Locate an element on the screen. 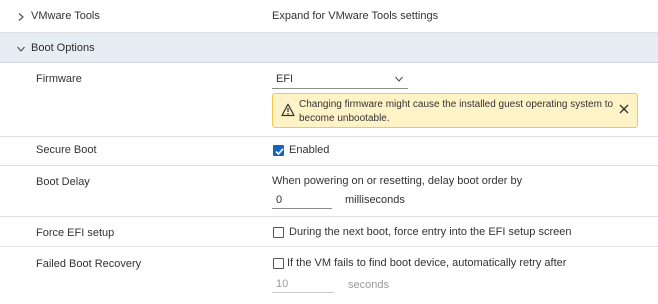 This screenshot has height=304, width=658. warning-icon is located at coordinates (288, 110).